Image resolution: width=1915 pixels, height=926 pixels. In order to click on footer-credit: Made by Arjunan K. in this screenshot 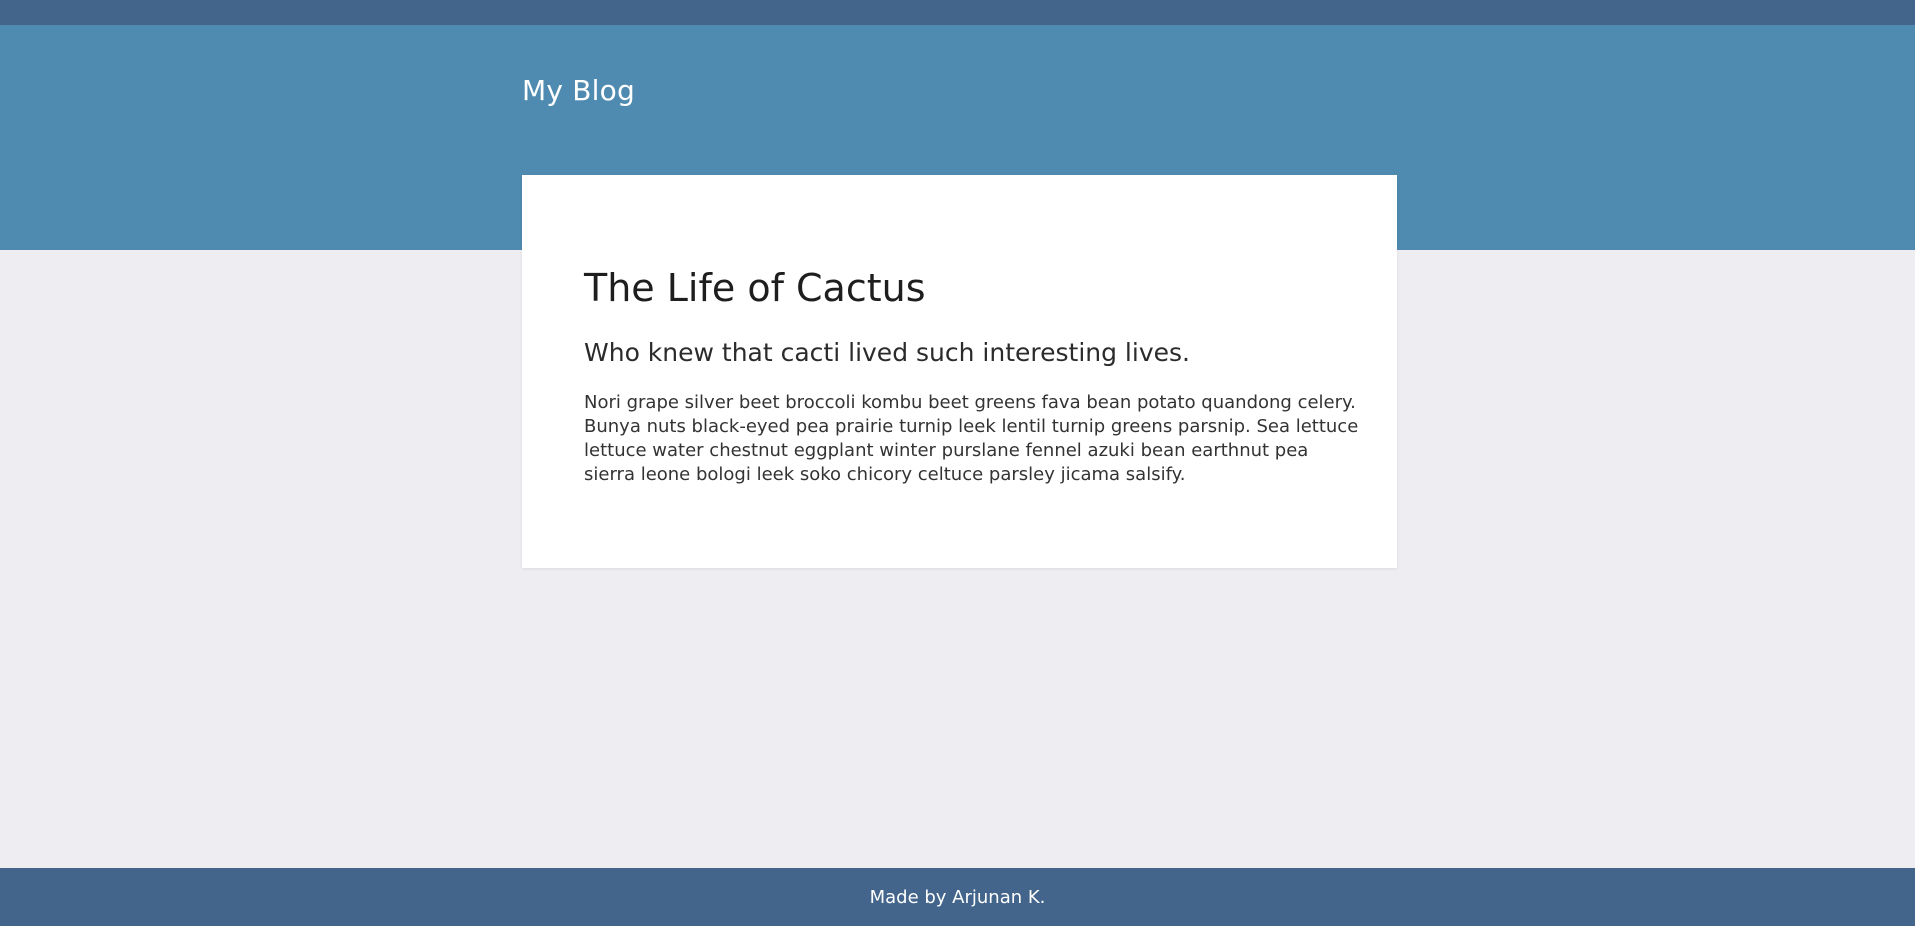, I will do `click(957, 897)`.